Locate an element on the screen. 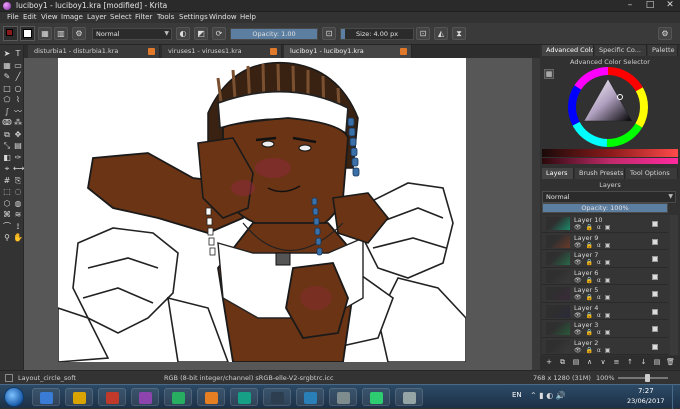 This screenshot has height=409, width=680. clock-date: 23/06/2017 is located at coordinates (645, 401).